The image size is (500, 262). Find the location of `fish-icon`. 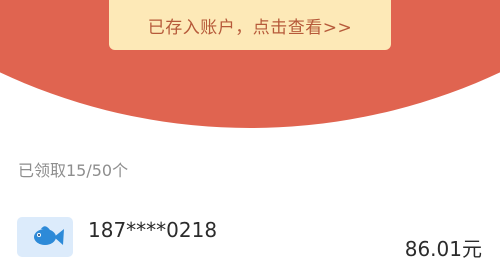

fish-icon is located at coordinates (49, 235).